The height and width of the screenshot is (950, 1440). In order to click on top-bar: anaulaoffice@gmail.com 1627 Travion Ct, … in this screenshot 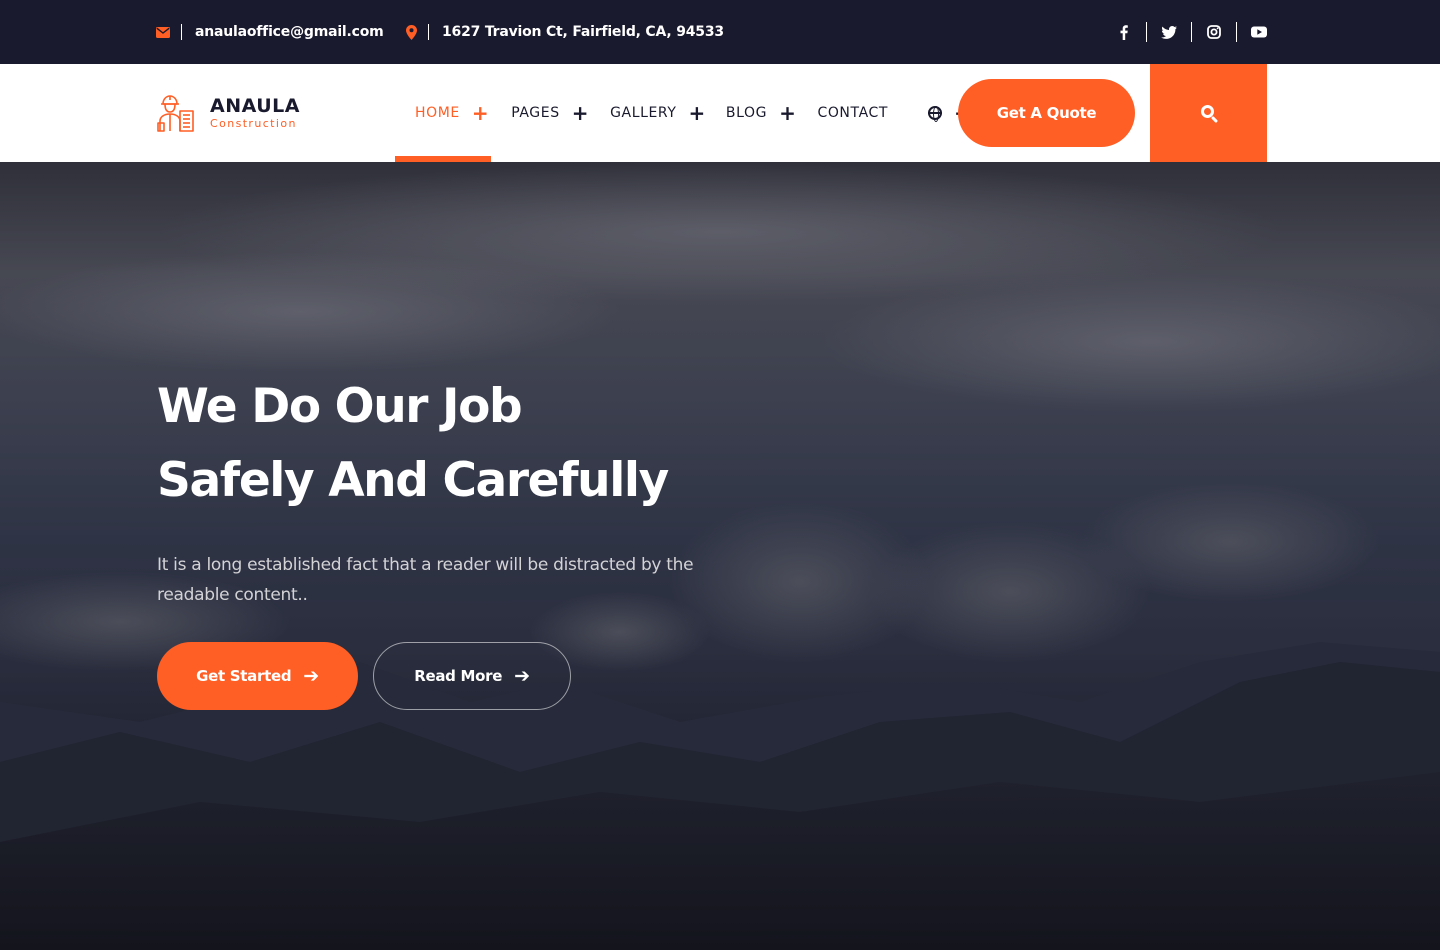, I will do `click(720, 32)`.